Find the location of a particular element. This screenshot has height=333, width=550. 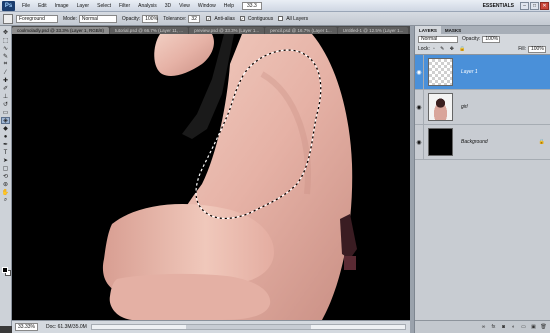

delete-layer-icon: 🗑 is located at coordinates (543, 327).